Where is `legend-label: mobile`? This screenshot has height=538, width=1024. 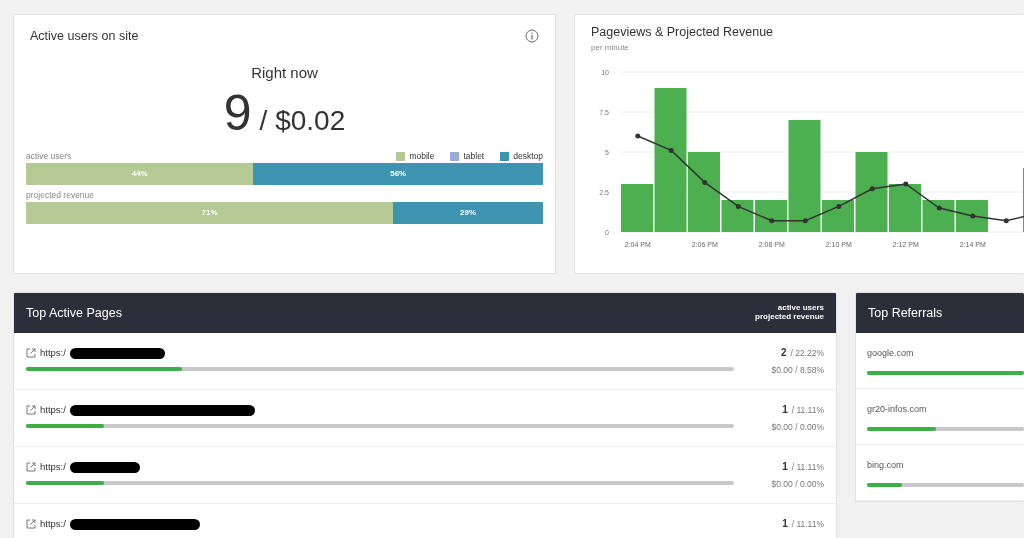
legend-label: mobile is located at coordinates (422, 156).